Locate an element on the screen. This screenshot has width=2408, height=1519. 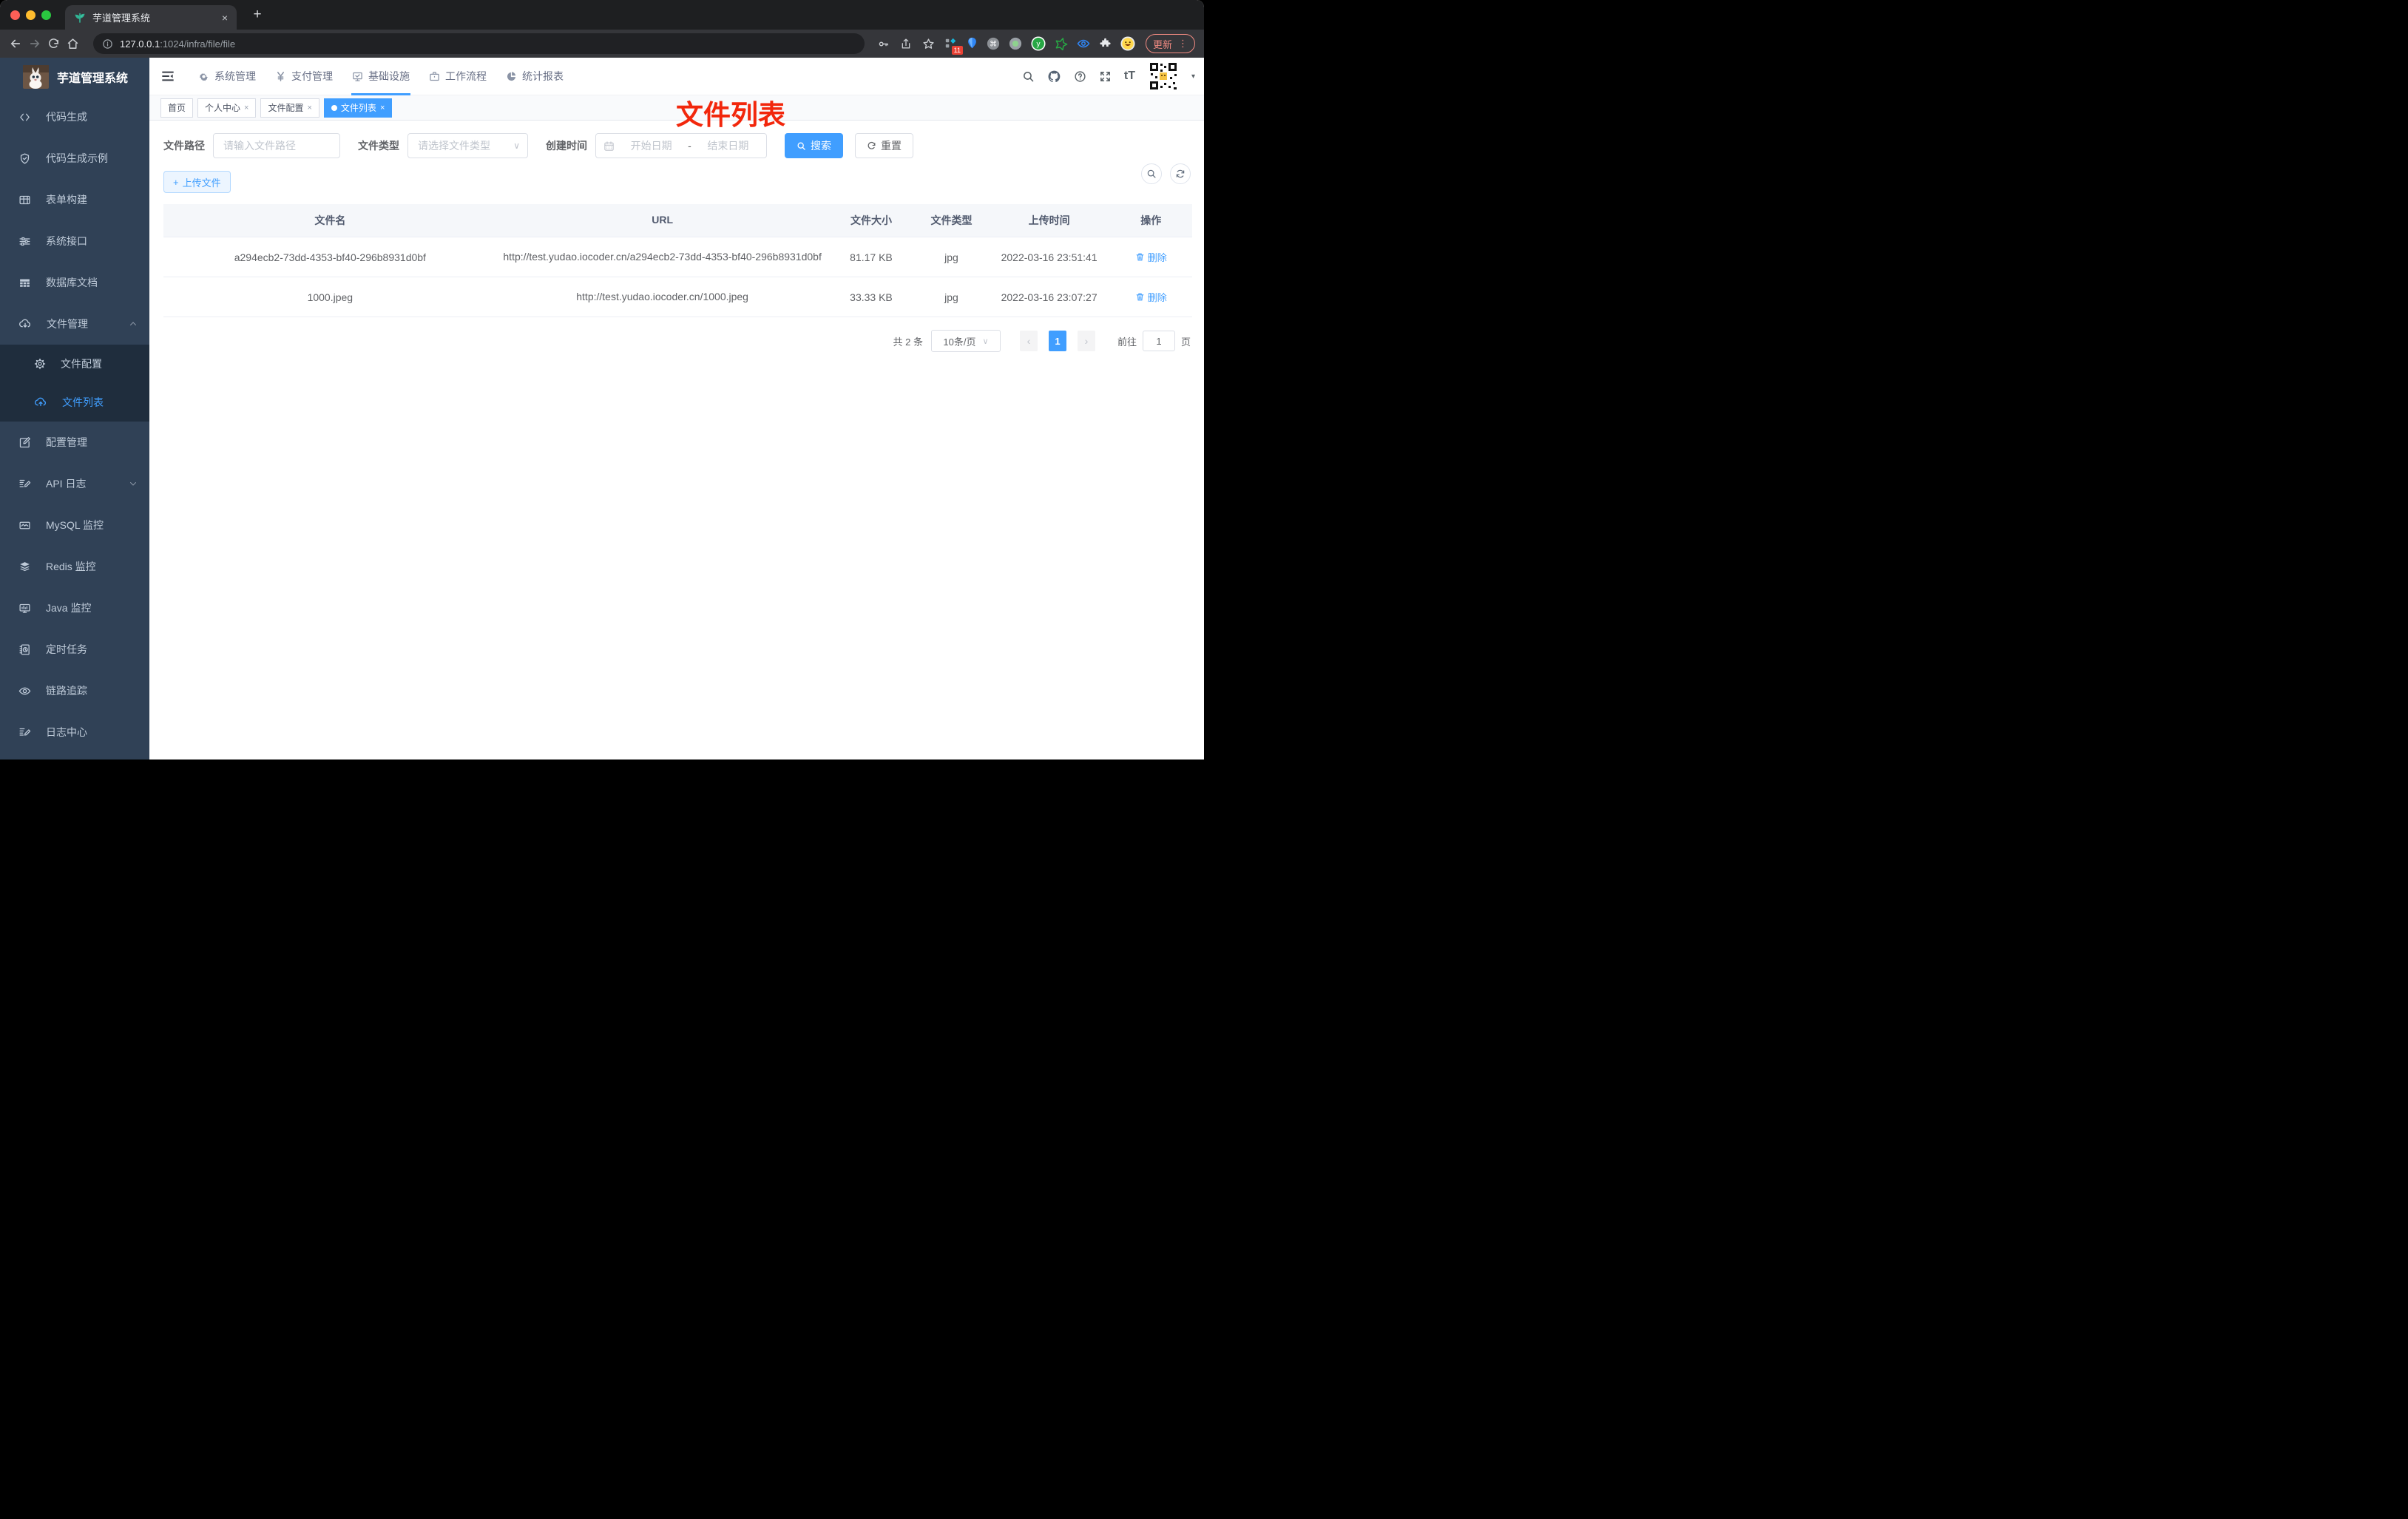
file-management-submenu: 文件配置 文件列表 is located at coordinates (74, 383).